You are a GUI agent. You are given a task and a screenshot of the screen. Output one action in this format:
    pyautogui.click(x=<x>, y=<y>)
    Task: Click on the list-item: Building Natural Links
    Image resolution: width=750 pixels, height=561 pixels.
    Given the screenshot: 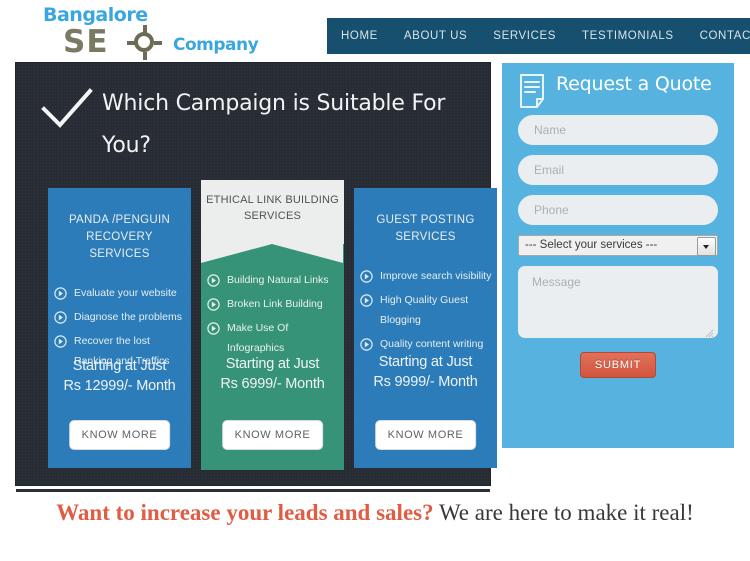 What is the action you would take?
    pyautogui.click(x=272, y=280)
    